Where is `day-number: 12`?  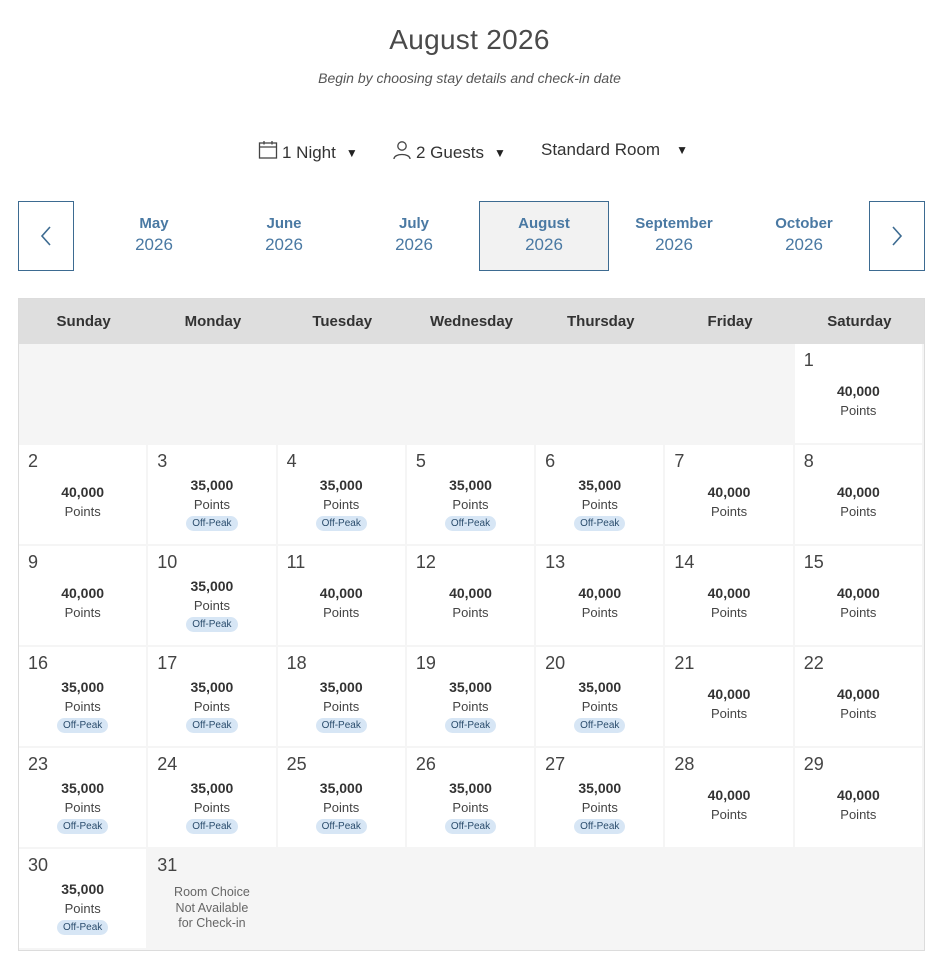
day-number: 12 is located at coordinates (425, 562).